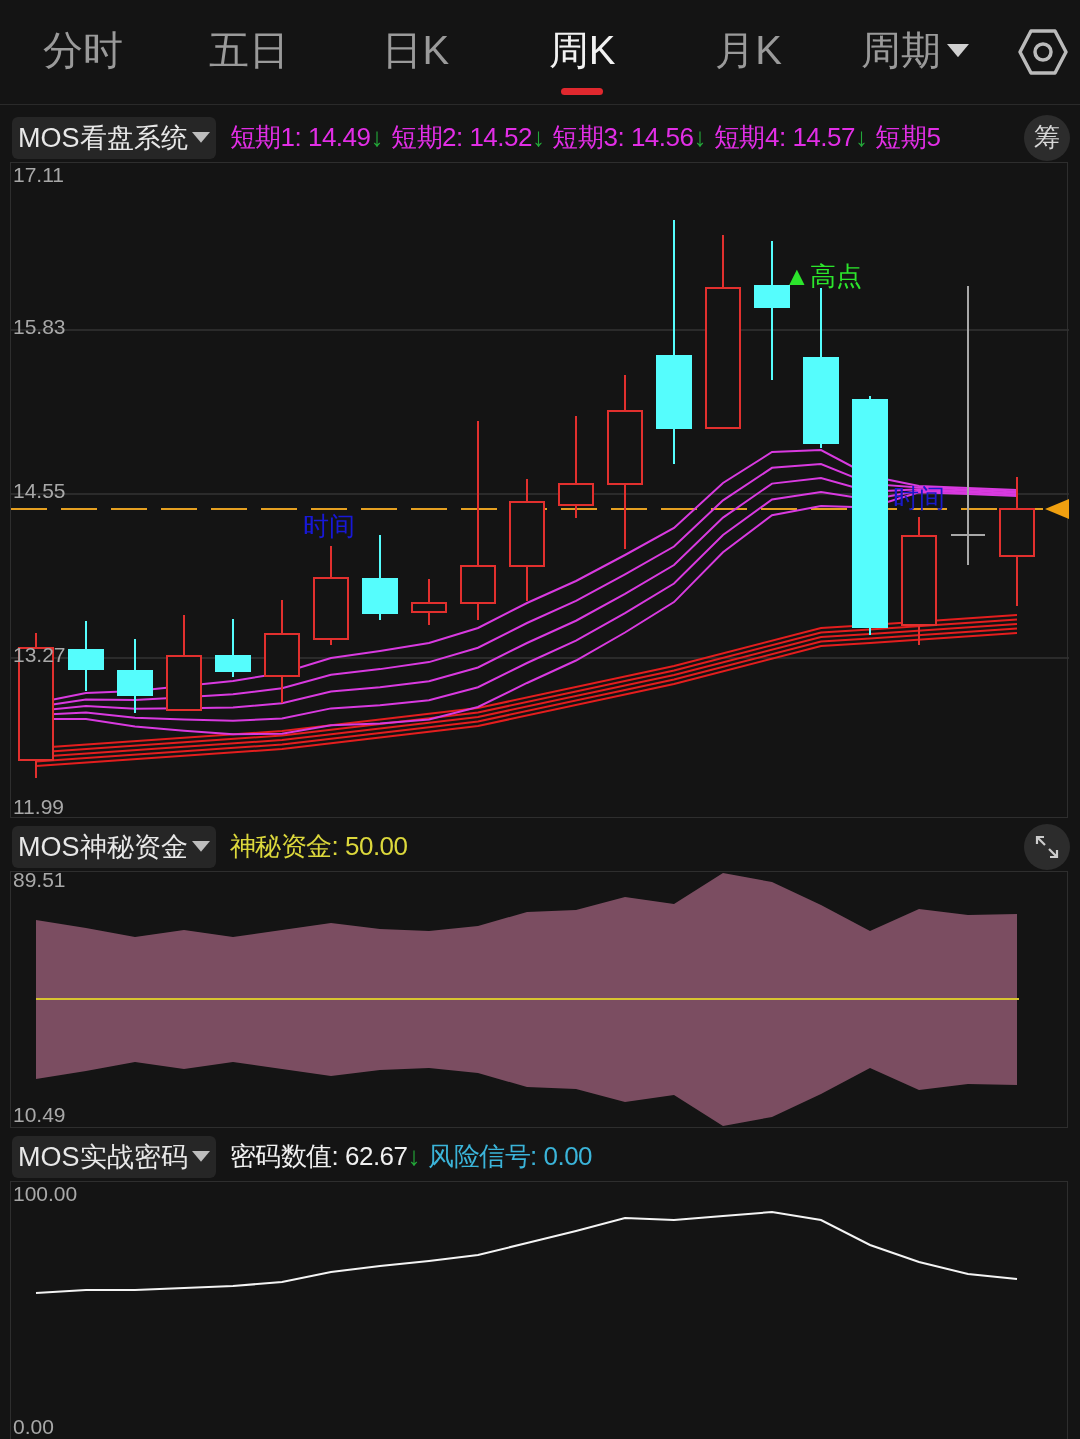 This screenshot has height=1439, width=1080. What do you see at coordinates (468, 138) in the screenshot?
I see `indicator-reading: 短期2: 14.52↓` at bounding box center [468, 138].